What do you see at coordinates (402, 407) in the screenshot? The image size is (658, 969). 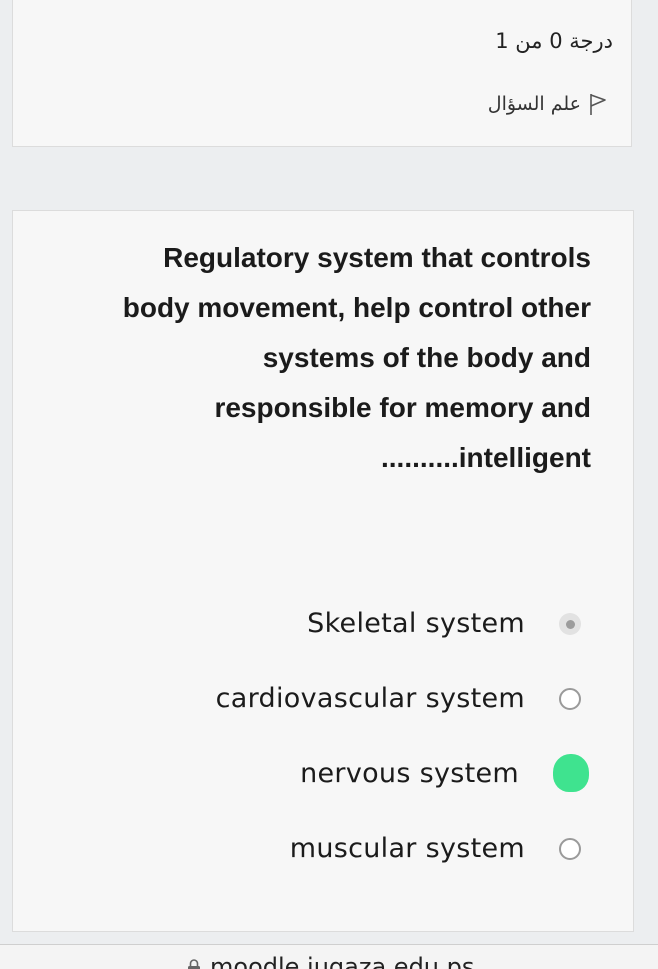 I see `question-line: responsible for memory and` at bounding box center [402, 407].